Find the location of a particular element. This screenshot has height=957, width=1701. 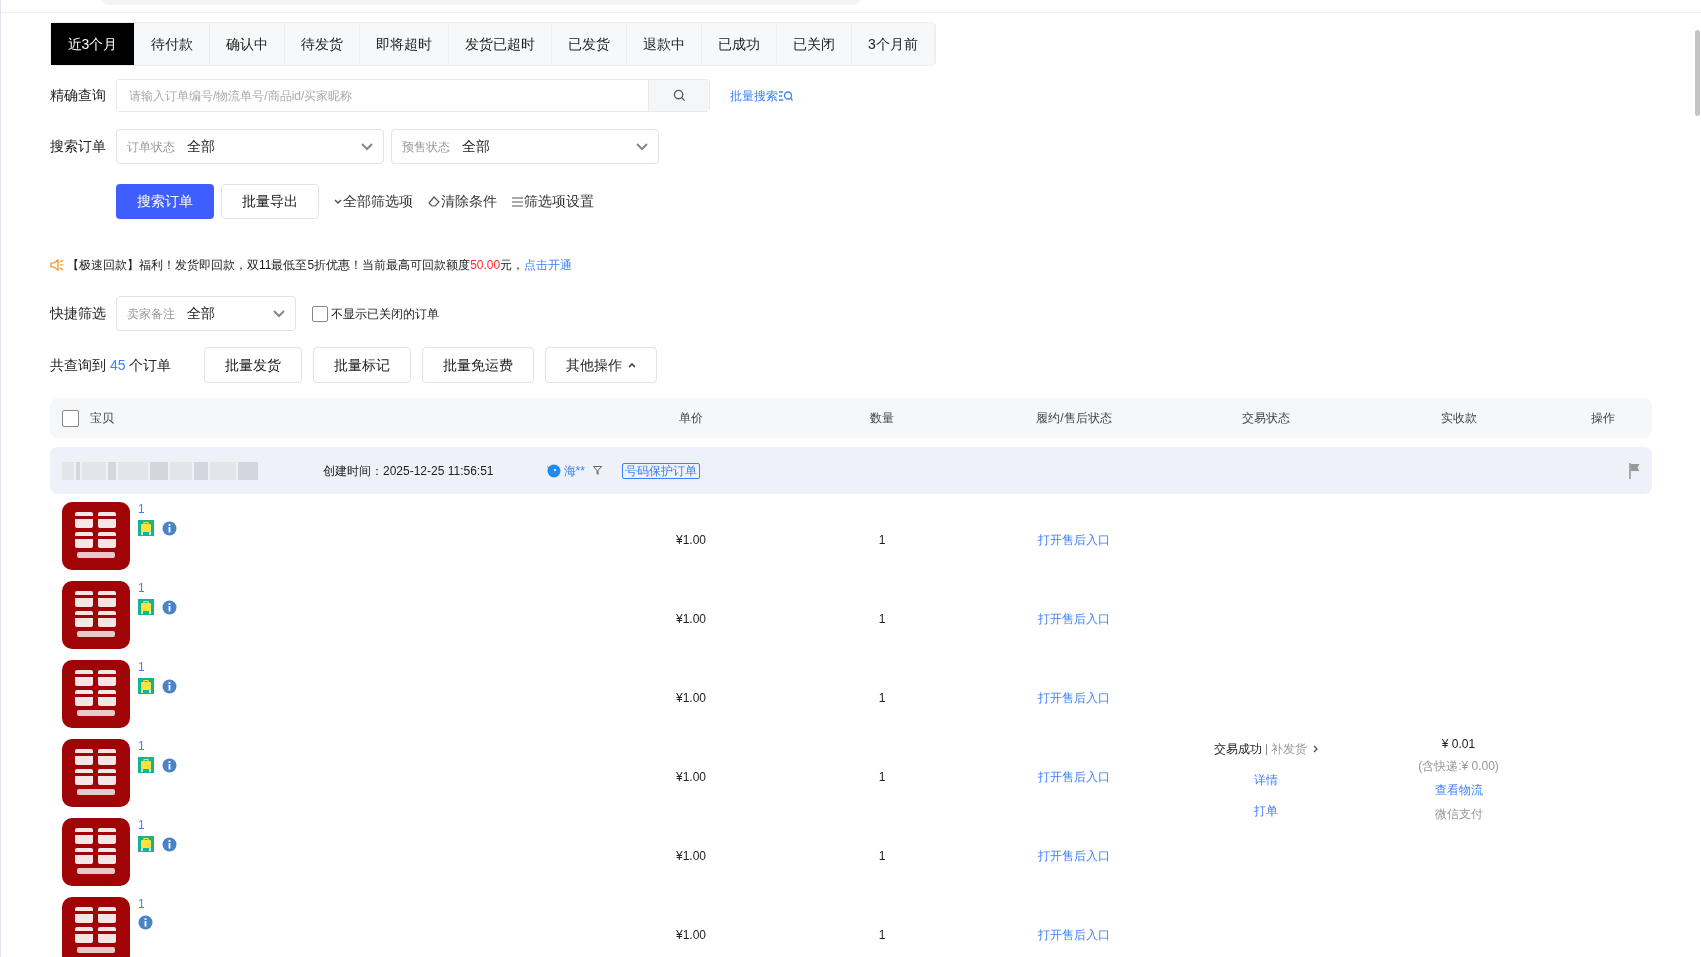

trade-status: 交易成功 is located at coordinates (1238, 749).